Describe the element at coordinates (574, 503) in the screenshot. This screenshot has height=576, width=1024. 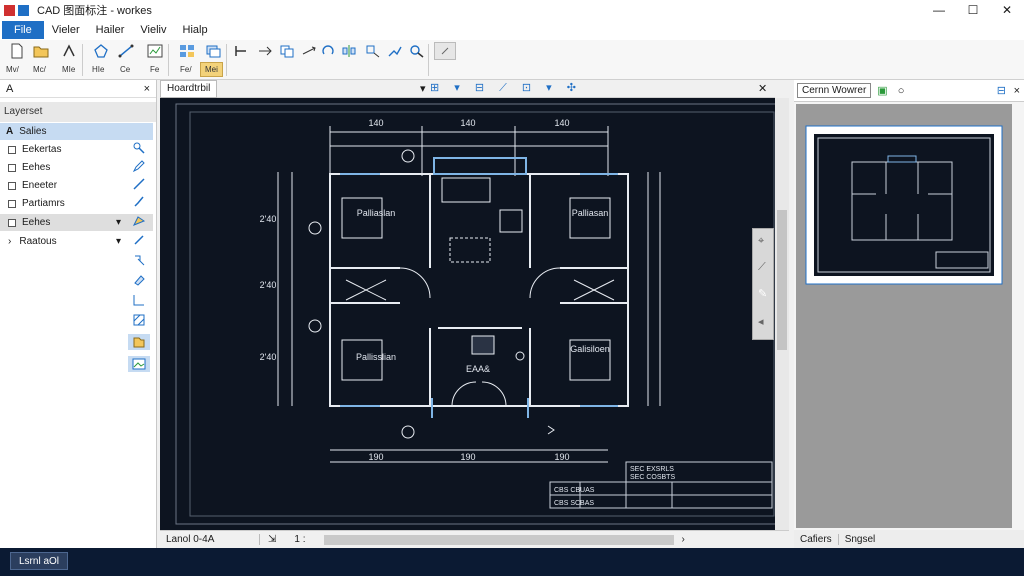
I see `title-block-text: CBS SCBAS` at that location.